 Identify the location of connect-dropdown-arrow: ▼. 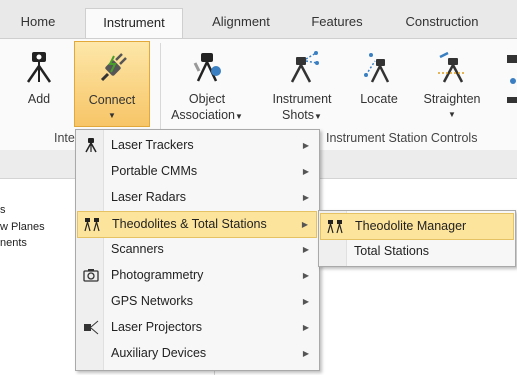
(112, 115).